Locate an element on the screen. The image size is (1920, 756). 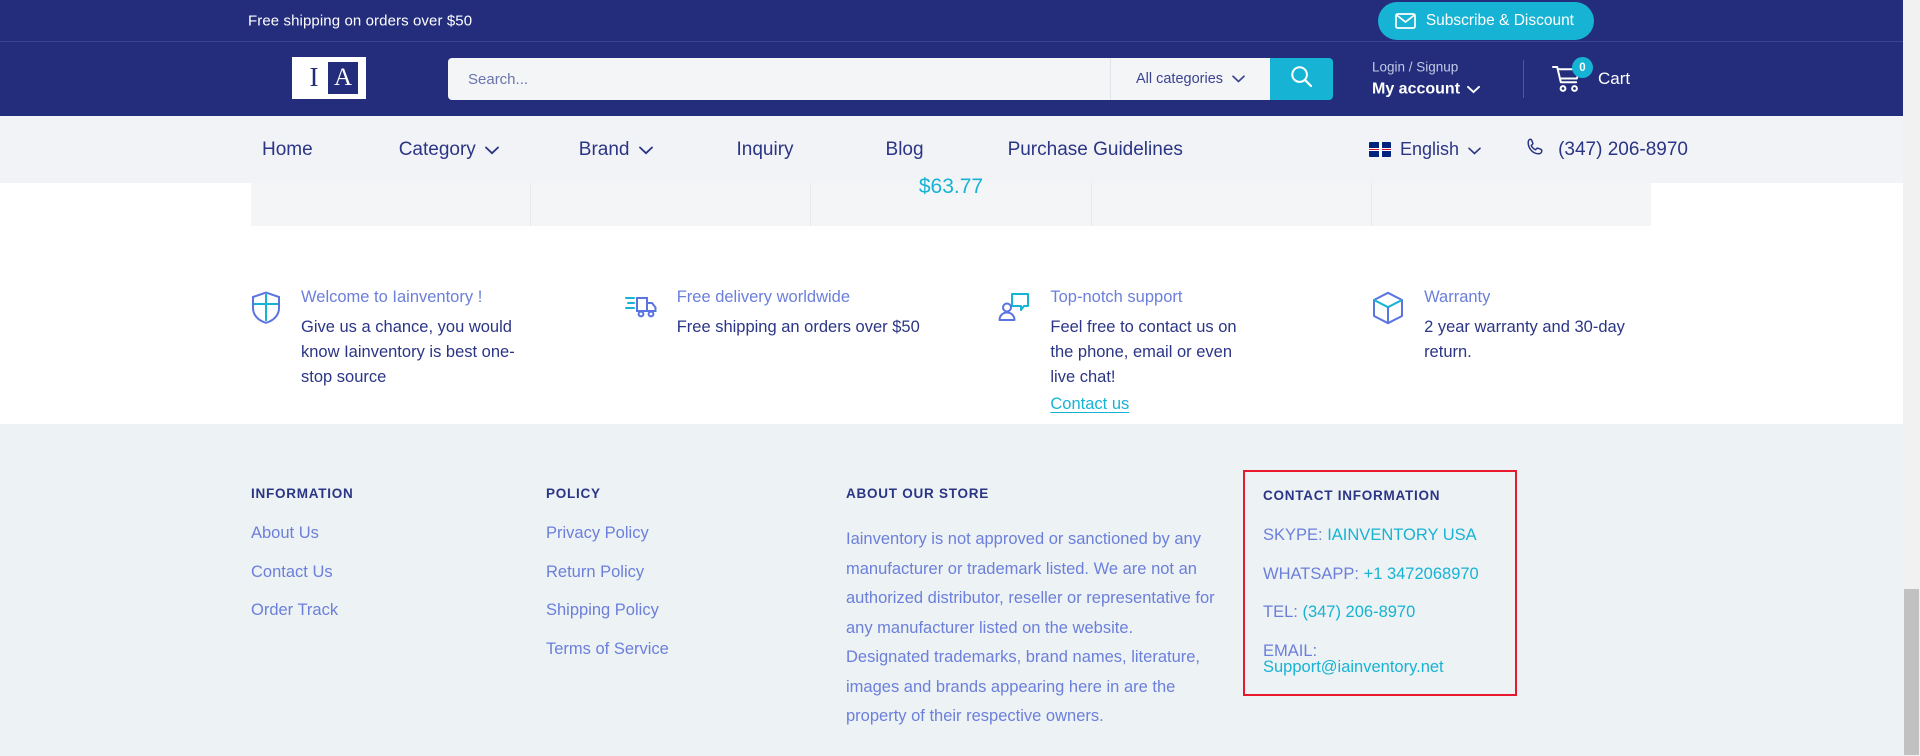
phone-number: (347) 206-8970 is located at coordinates (1623, 149).